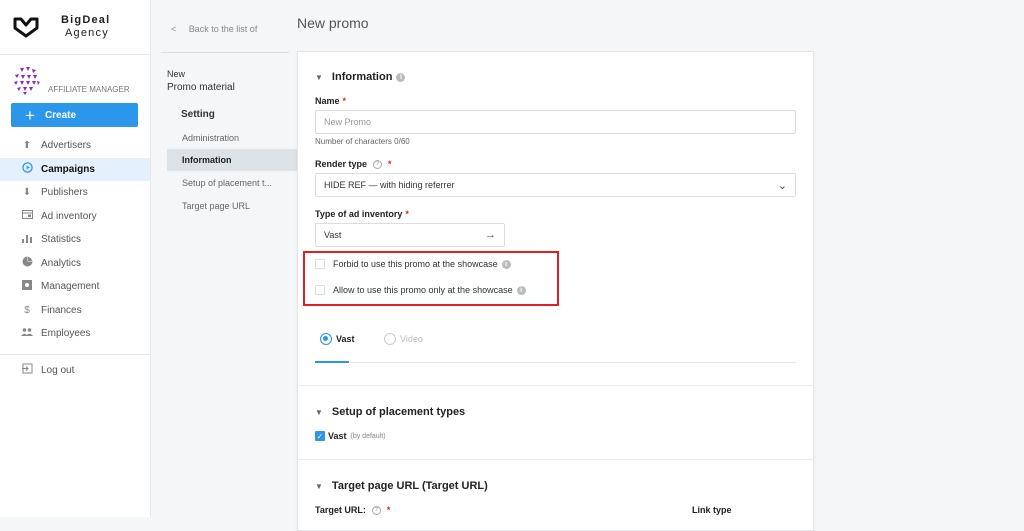  I want to click on sidebar-item-ad-inventory: Ad inventory, so click(75, 217).